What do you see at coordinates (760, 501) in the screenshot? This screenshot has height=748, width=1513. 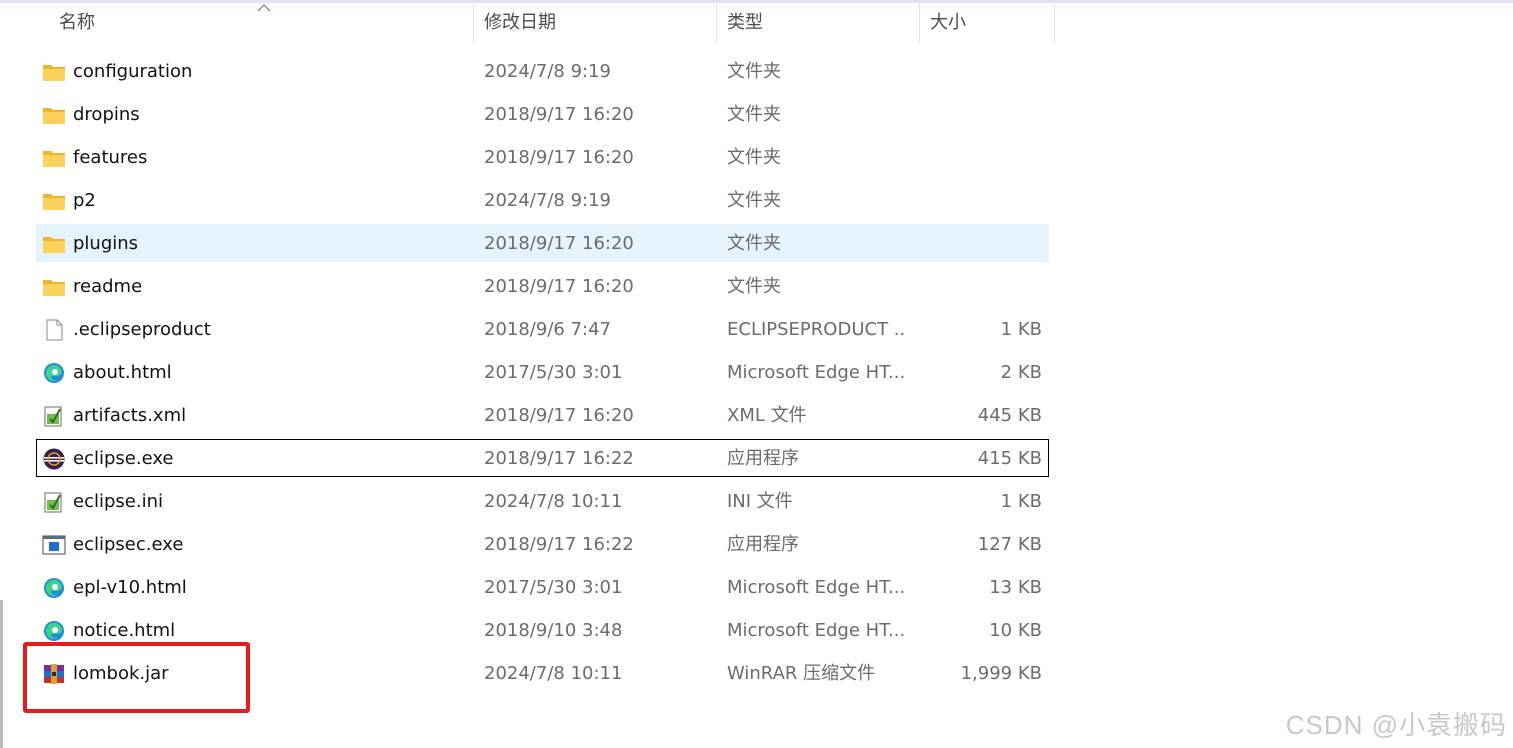 I see `file-type: INI 文件` at bounding box center [760, 501].